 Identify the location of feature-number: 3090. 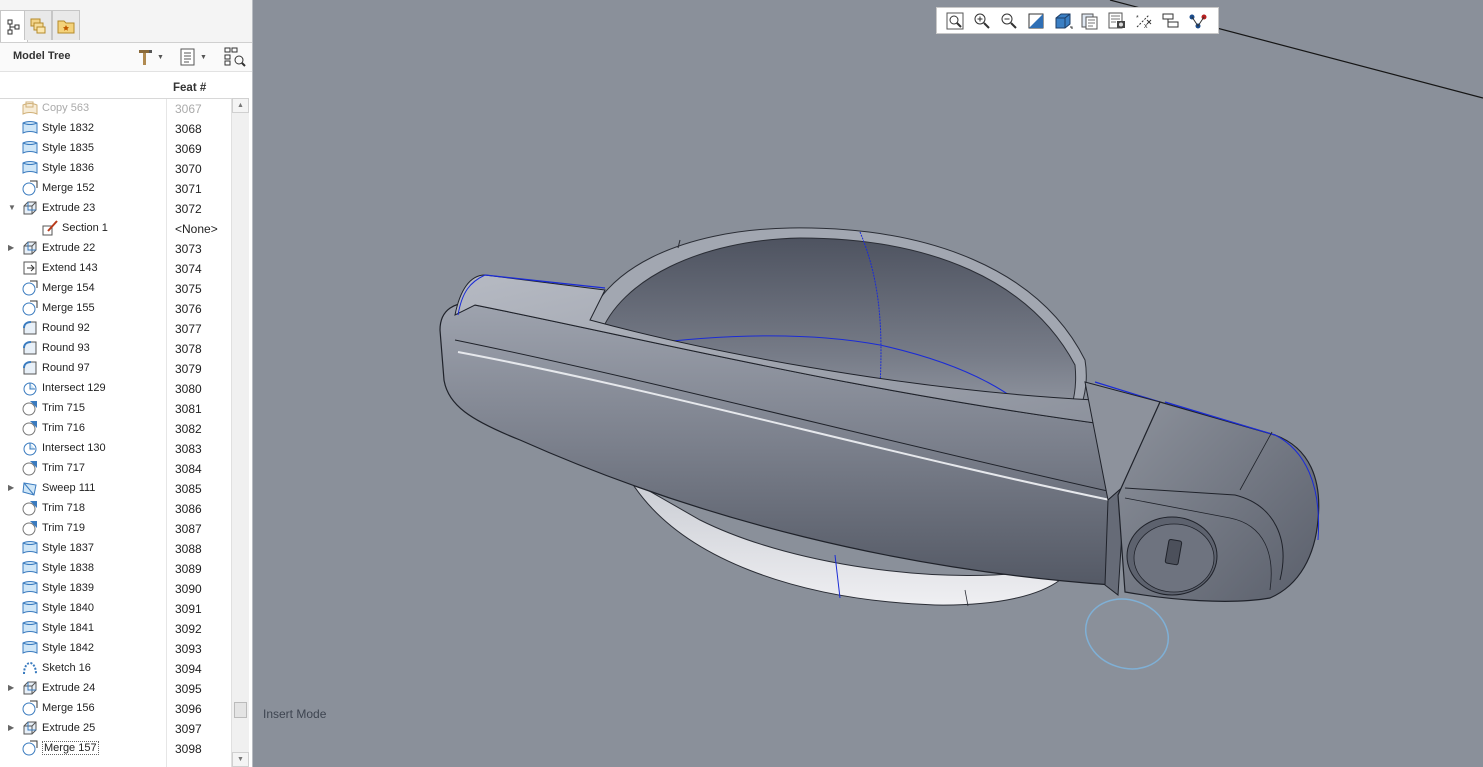
(188, 589).